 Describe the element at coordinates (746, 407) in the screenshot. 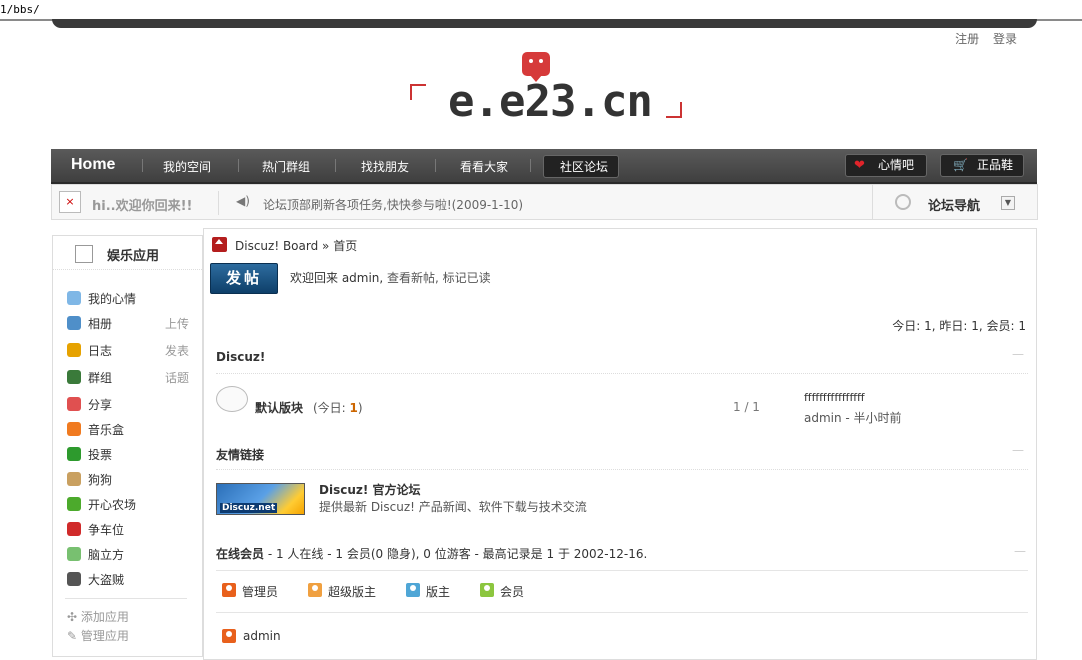

I see `forum-post-count: 1 / 1` at that location.